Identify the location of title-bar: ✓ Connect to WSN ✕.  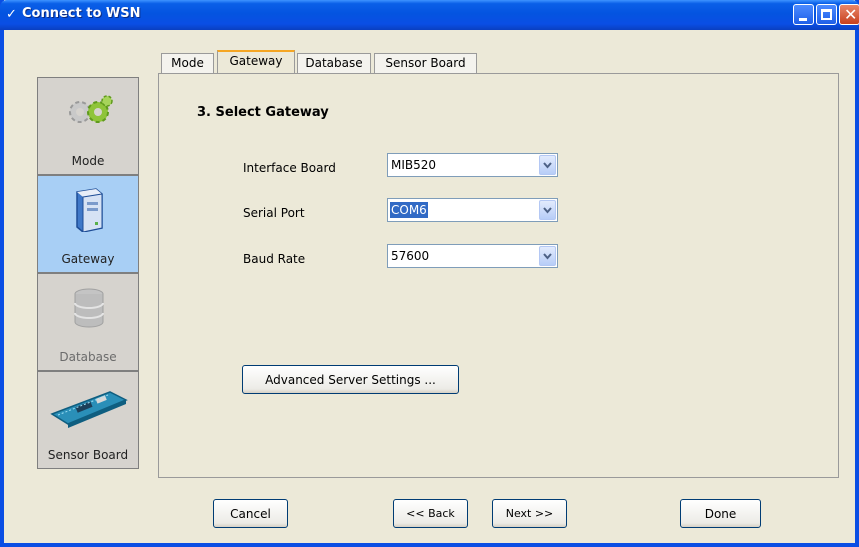
(429, 15).